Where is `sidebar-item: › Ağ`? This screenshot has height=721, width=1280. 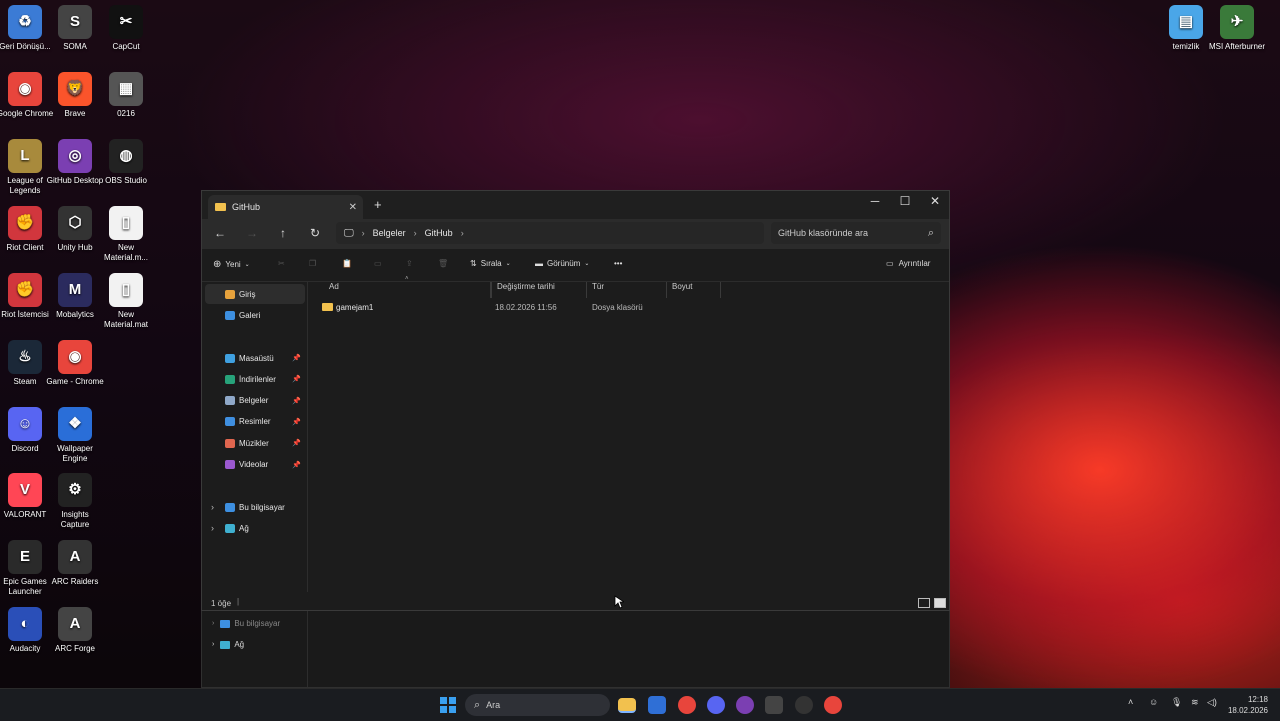 sidebar-item: › Ağ is located at coordinates (255, 528).